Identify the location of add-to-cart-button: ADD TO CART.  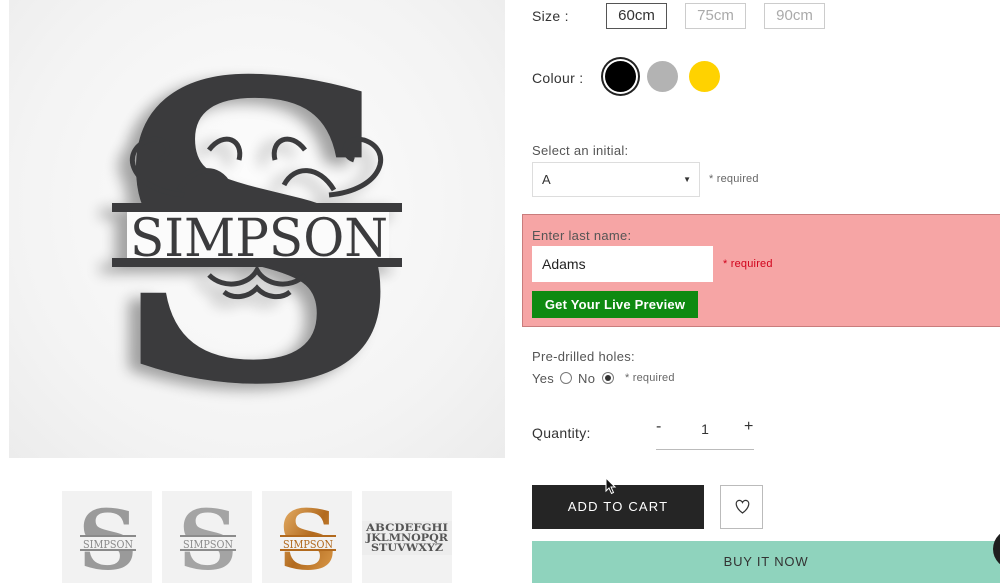
(618, 507).